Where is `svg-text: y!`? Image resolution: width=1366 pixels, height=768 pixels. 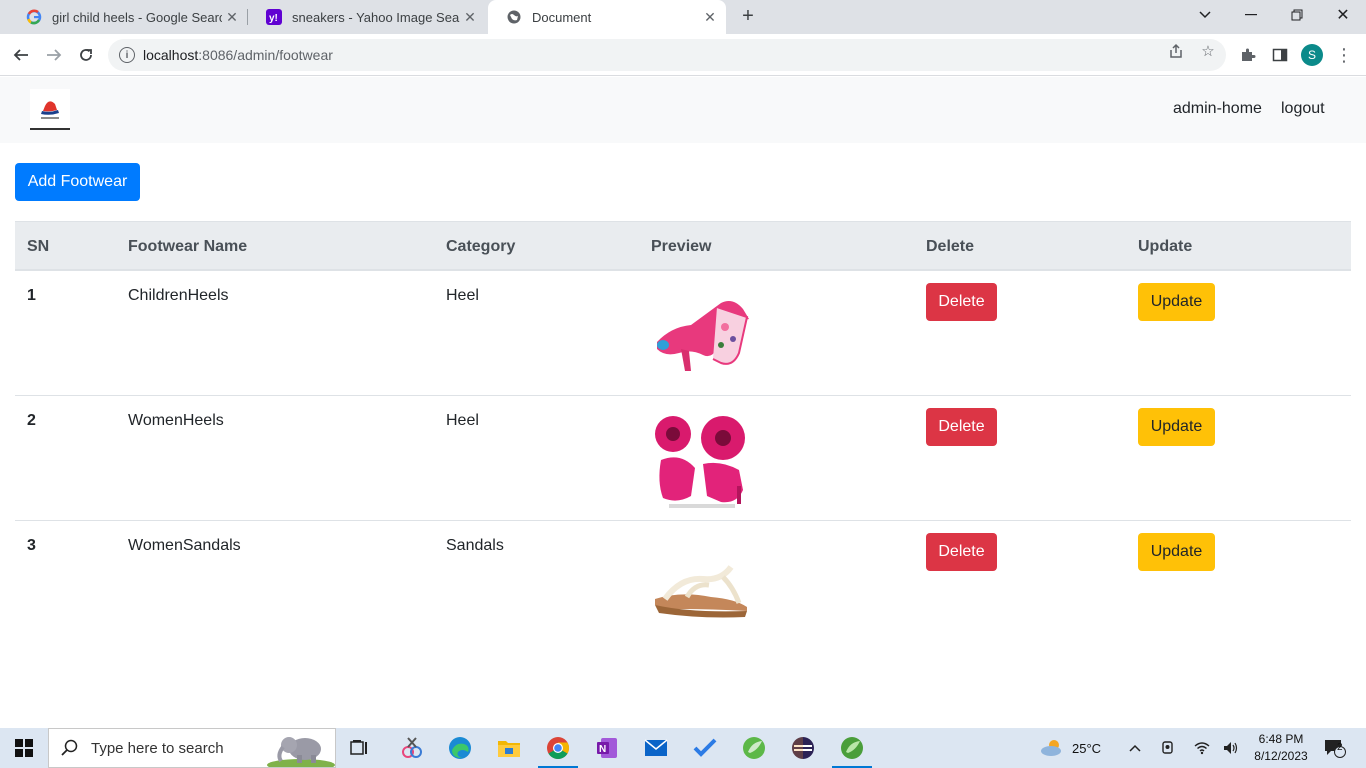 svg-text: y! is located at coordinates (273, 18).